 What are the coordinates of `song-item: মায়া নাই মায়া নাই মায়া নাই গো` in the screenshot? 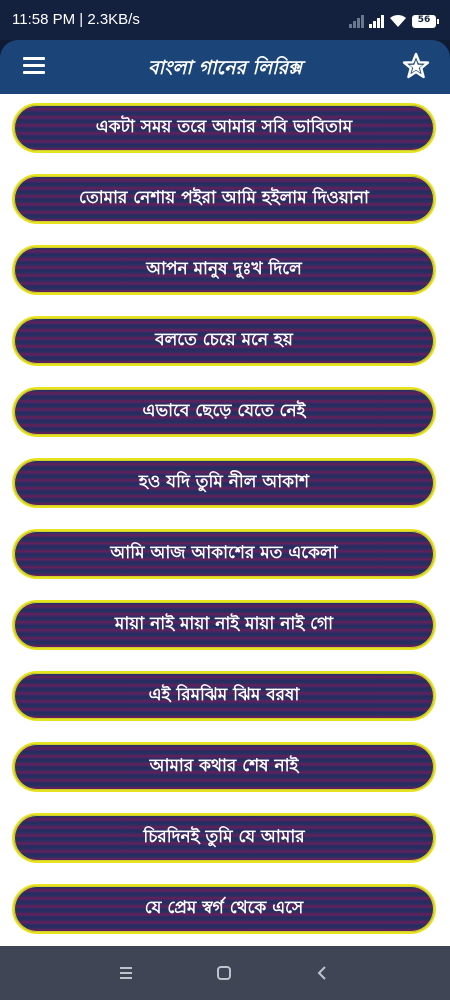 It's located at (224, 625).